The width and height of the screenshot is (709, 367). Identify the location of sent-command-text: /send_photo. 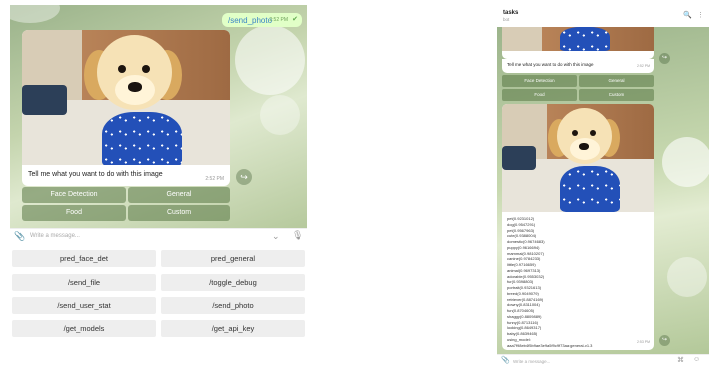
(250, 20).